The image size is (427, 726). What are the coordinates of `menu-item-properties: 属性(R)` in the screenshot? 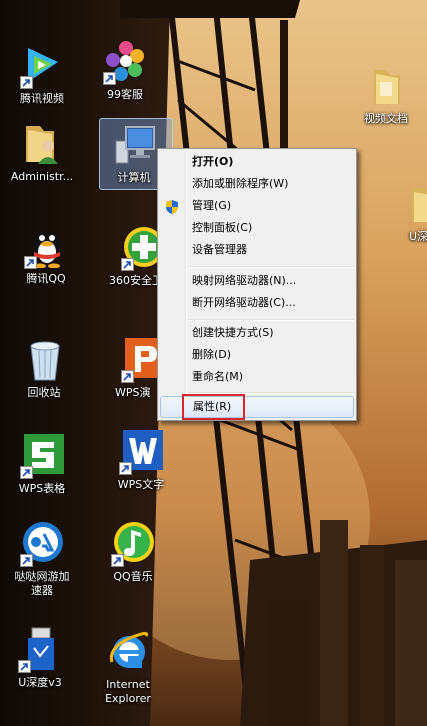 It's located at (257, 407).